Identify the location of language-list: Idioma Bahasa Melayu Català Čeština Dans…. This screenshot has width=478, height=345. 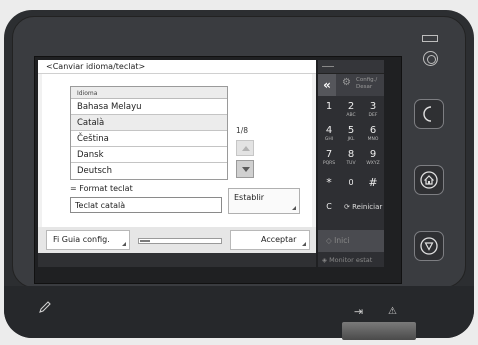
(149, 133).